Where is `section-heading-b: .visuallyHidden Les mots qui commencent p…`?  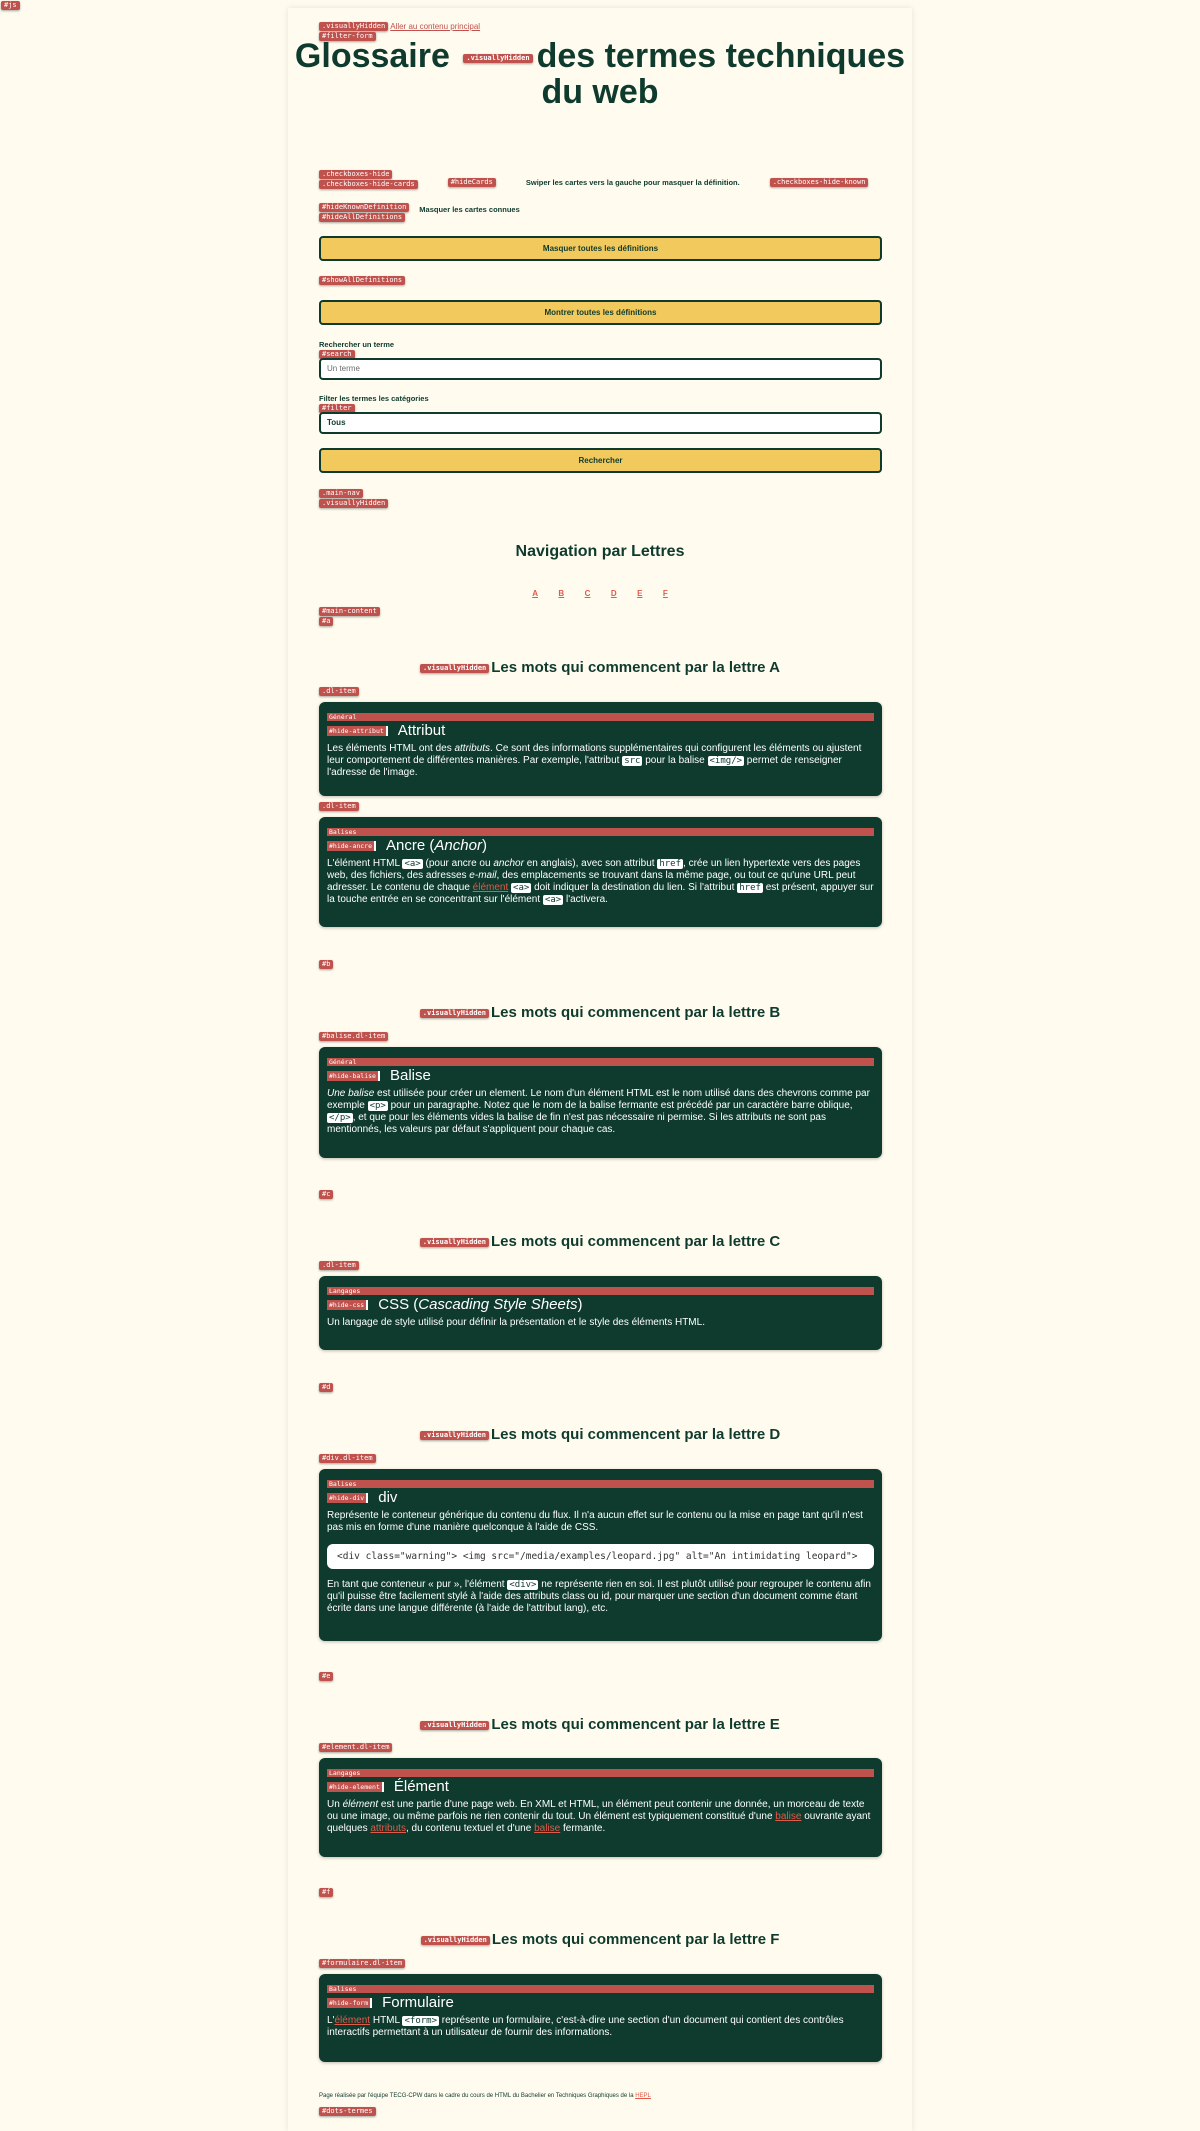
section-heading-b: .visuallyHidden Les mots qui commencent p… is located at coordinates (600, 1012).